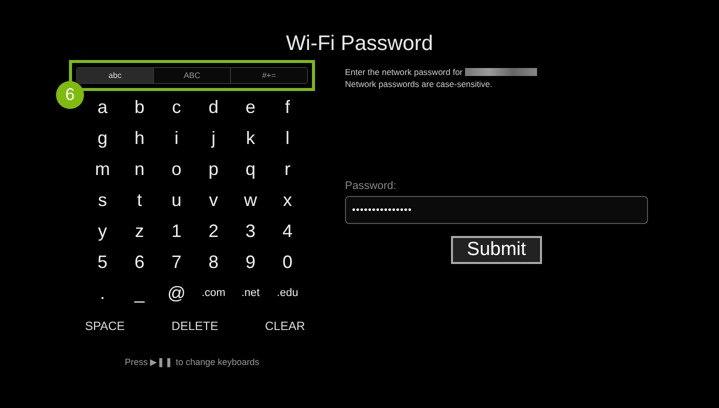 The width and height of the screenshot is (719, 408). I want to click on keyboard-key: o, so click(176, 169).